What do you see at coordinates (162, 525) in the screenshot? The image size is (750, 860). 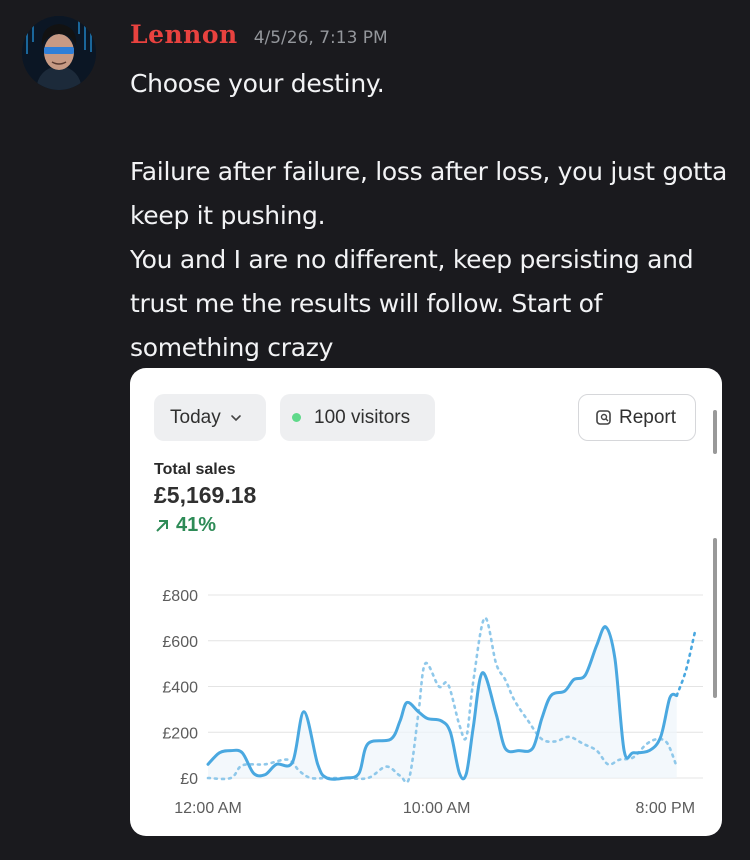 I see `arrow-up-right-icon` at bounding box center [162, 525].